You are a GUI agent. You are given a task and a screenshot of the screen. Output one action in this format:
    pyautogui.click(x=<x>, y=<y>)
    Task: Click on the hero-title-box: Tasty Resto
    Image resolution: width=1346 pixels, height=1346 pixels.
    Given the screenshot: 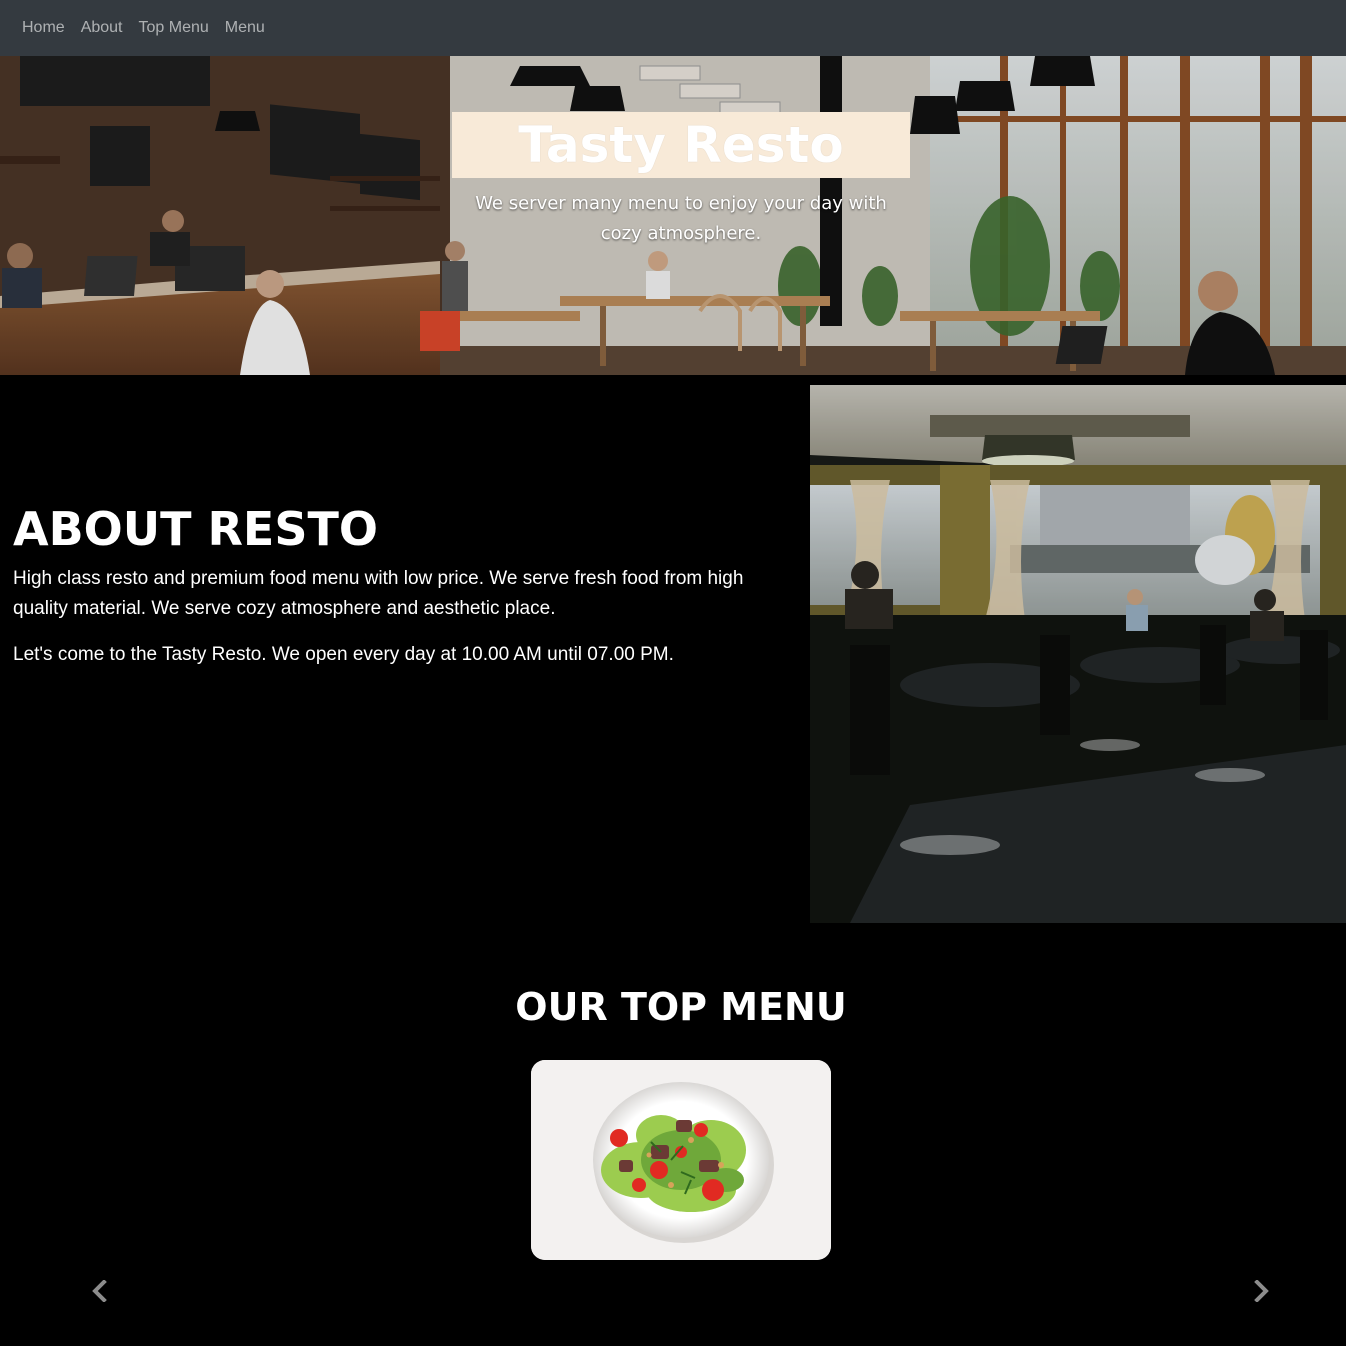 What is the action you would take?
    pyautogui.click(x=681, y=145)
    